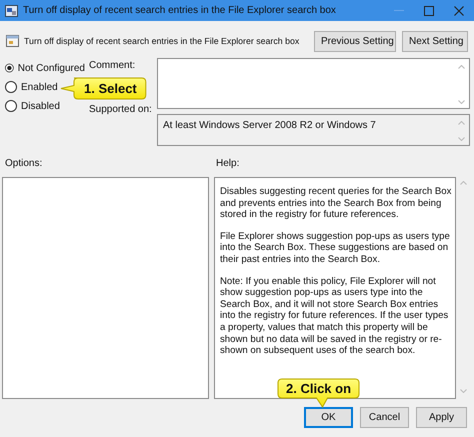 The width and height of the screenshot is (474, 437). I want to click on apply-button: Apply, so click(441, 417).